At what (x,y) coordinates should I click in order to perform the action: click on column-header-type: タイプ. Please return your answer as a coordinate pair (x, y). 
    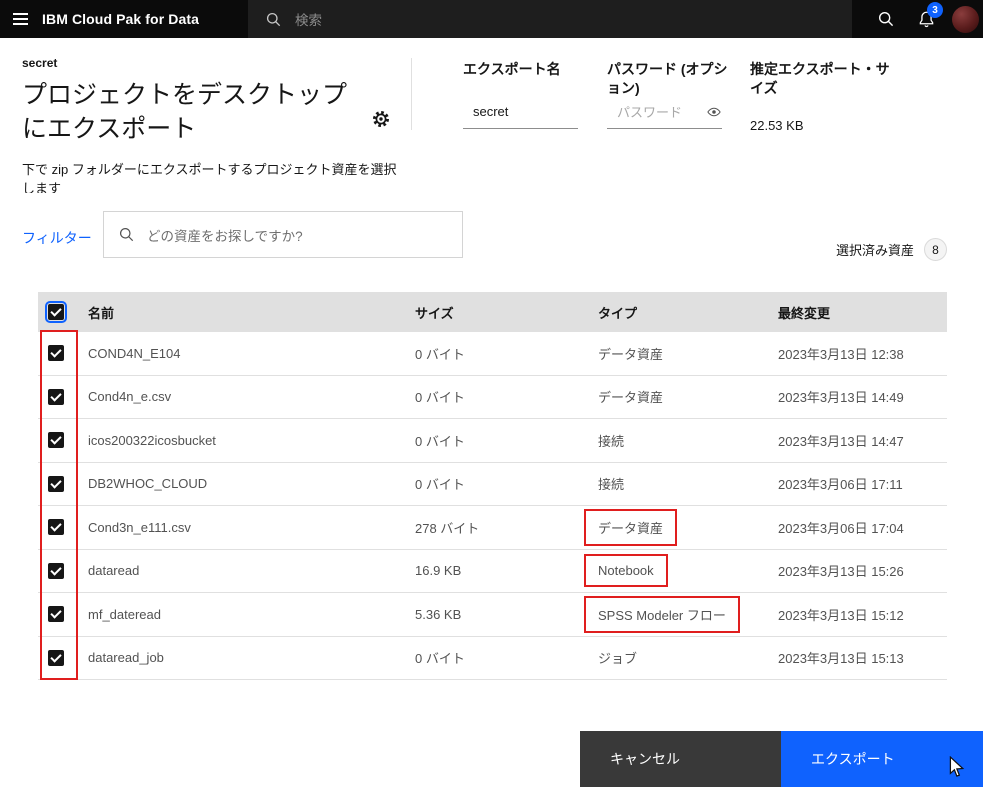
    Looking at the image, I should click on (688, 312).